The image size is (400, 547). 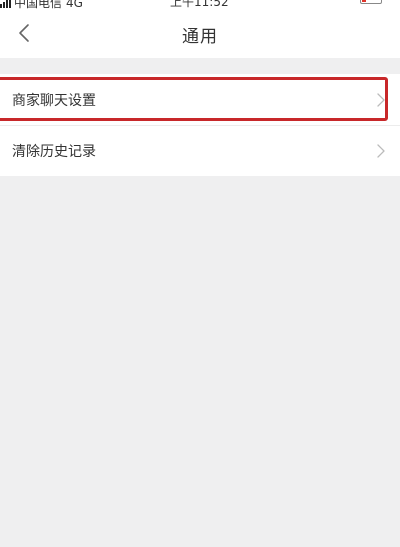 What do you see at coordinates (38, 5) in the screenshot?
I see `carrier-label: 中国电信` at bounding box center [38, 5].